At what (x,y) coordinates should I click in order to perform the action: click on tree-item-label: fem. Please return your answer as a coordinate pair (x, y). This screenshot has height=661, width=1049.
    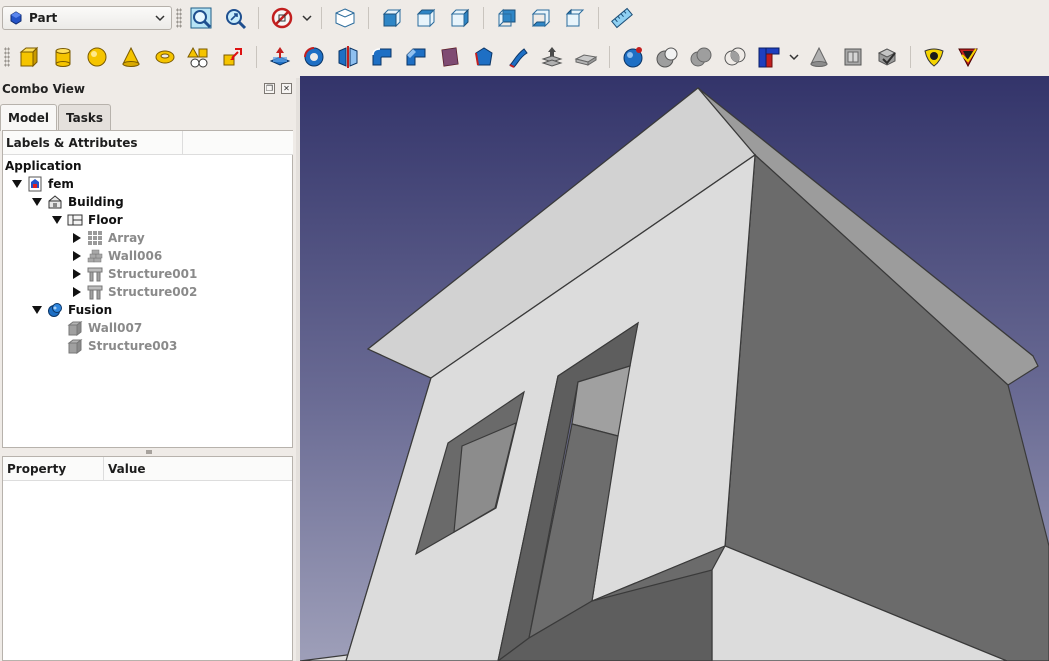
    Looking at the image, I should click on (61, 184).